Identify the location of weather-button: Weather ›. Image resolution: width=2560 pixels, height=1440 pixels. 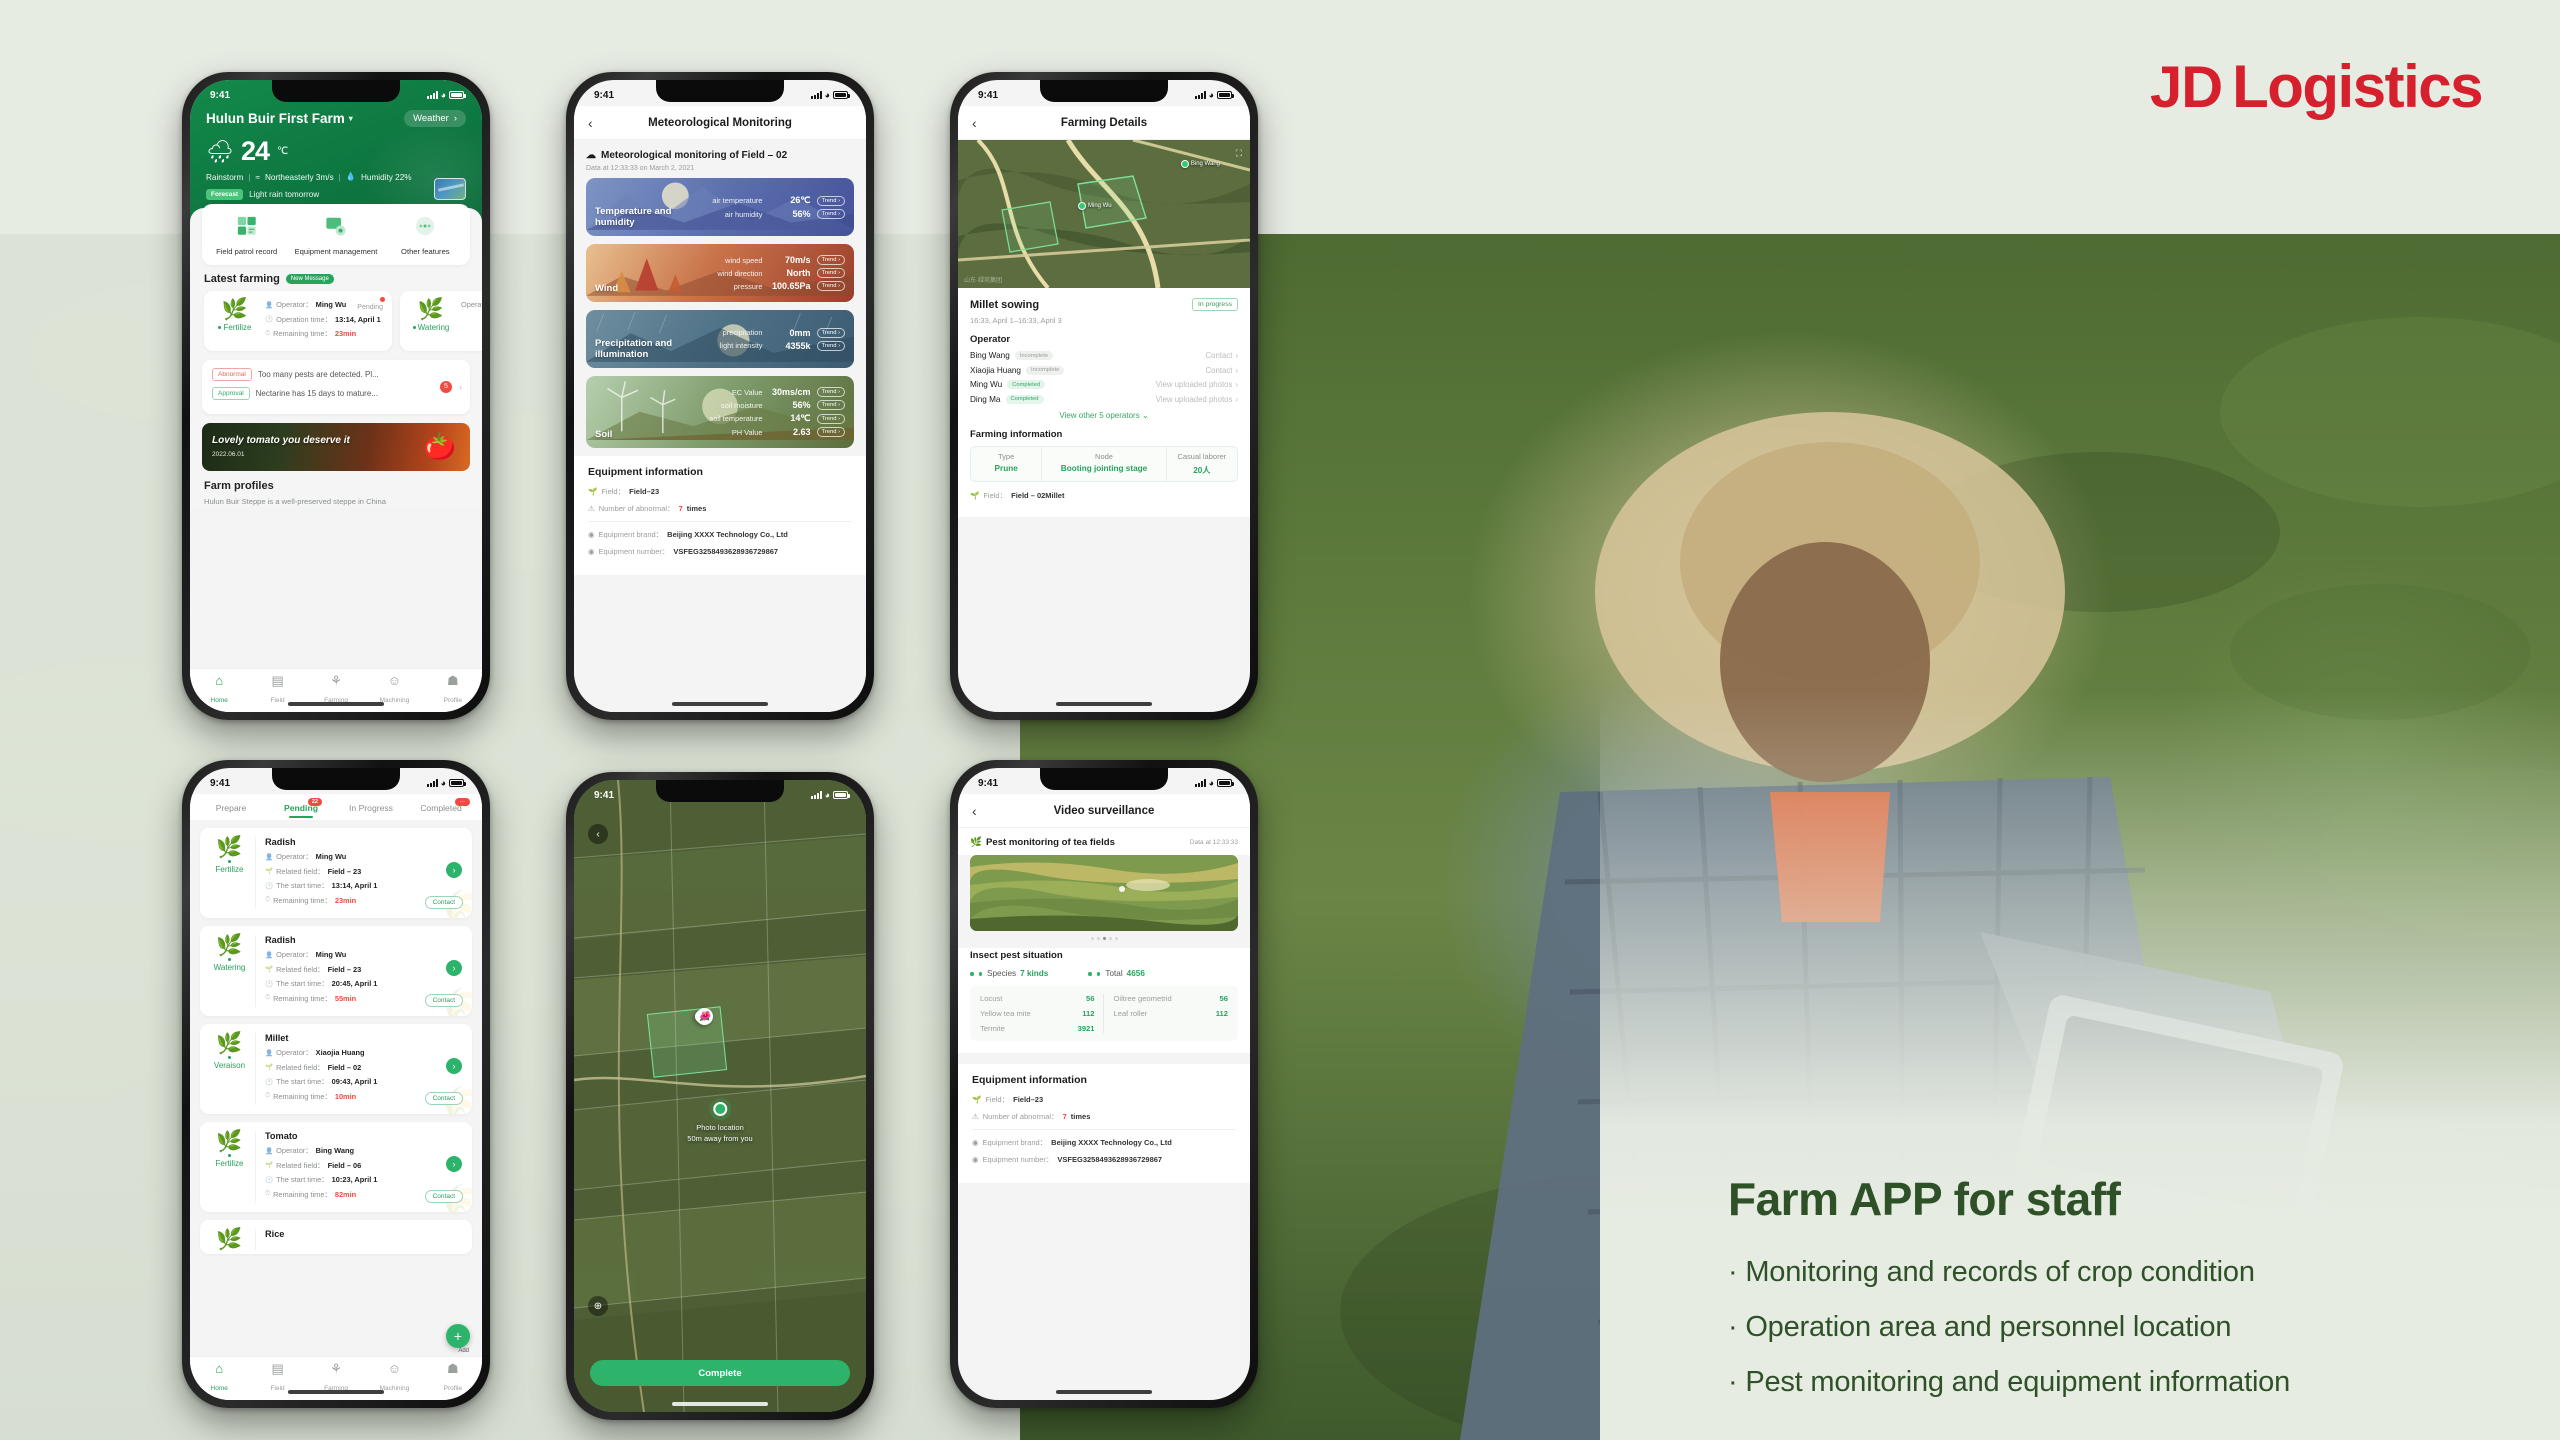
(435, 118).